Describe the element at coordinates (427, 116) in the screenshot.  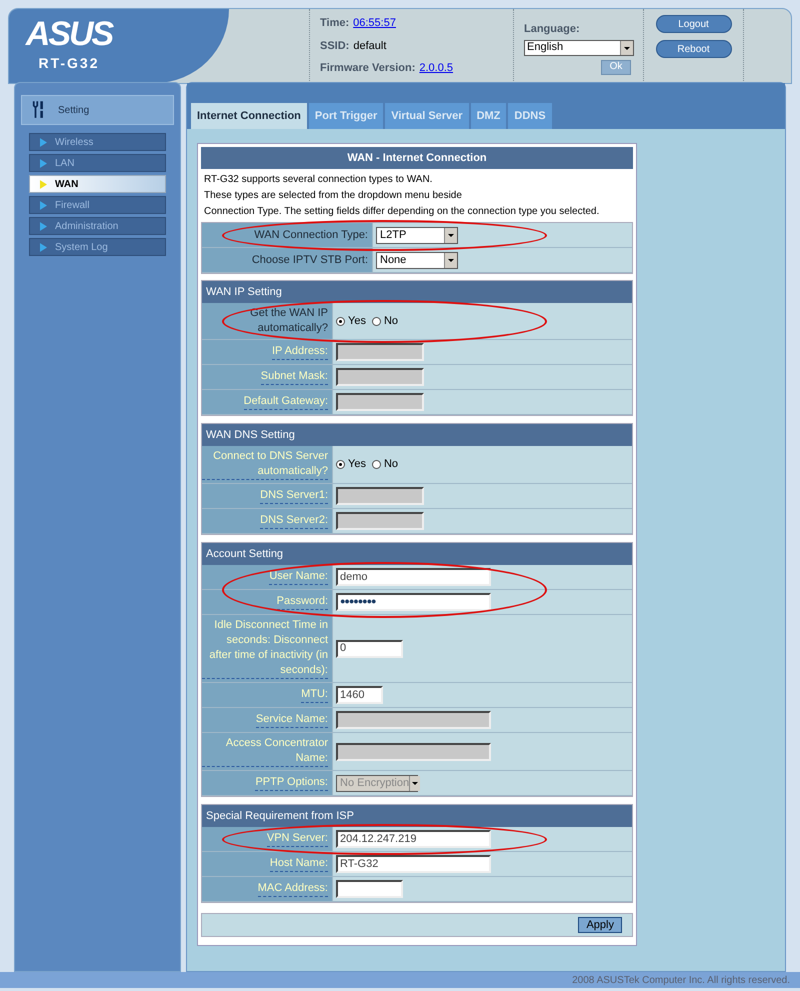
I see `tab: Virtual Server` at that location.